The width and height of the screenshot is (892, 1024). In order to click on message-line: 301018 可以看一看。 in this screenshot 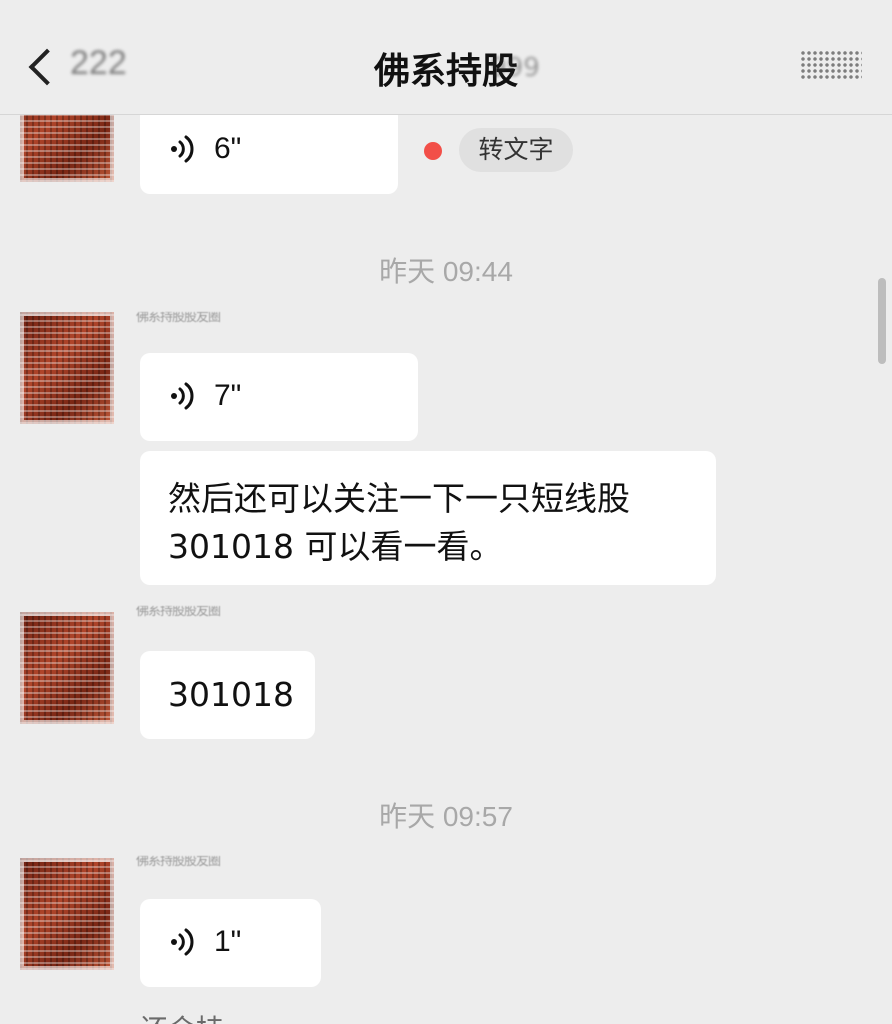, I will do `click(335, 546)`.